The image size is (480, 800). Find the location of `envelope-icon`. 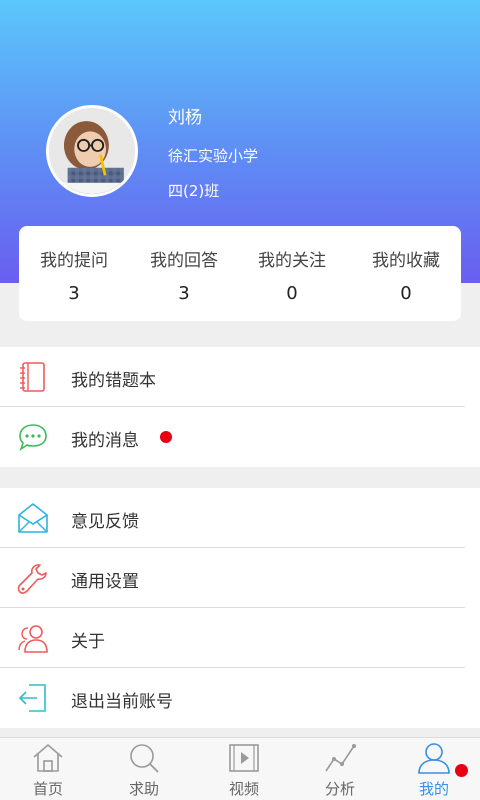

envelope-icon is located at coordinates (33, 518).